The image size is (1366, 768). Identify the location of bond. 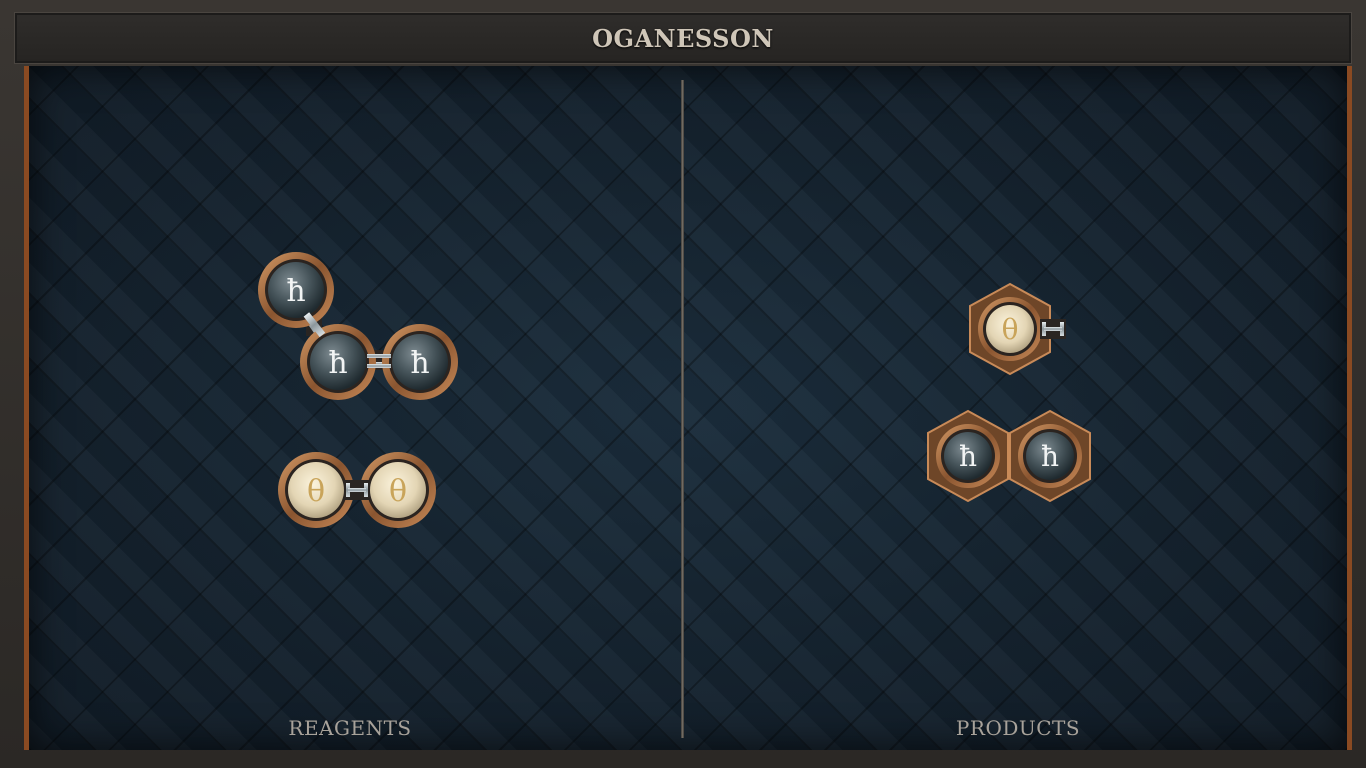
(357, 490).